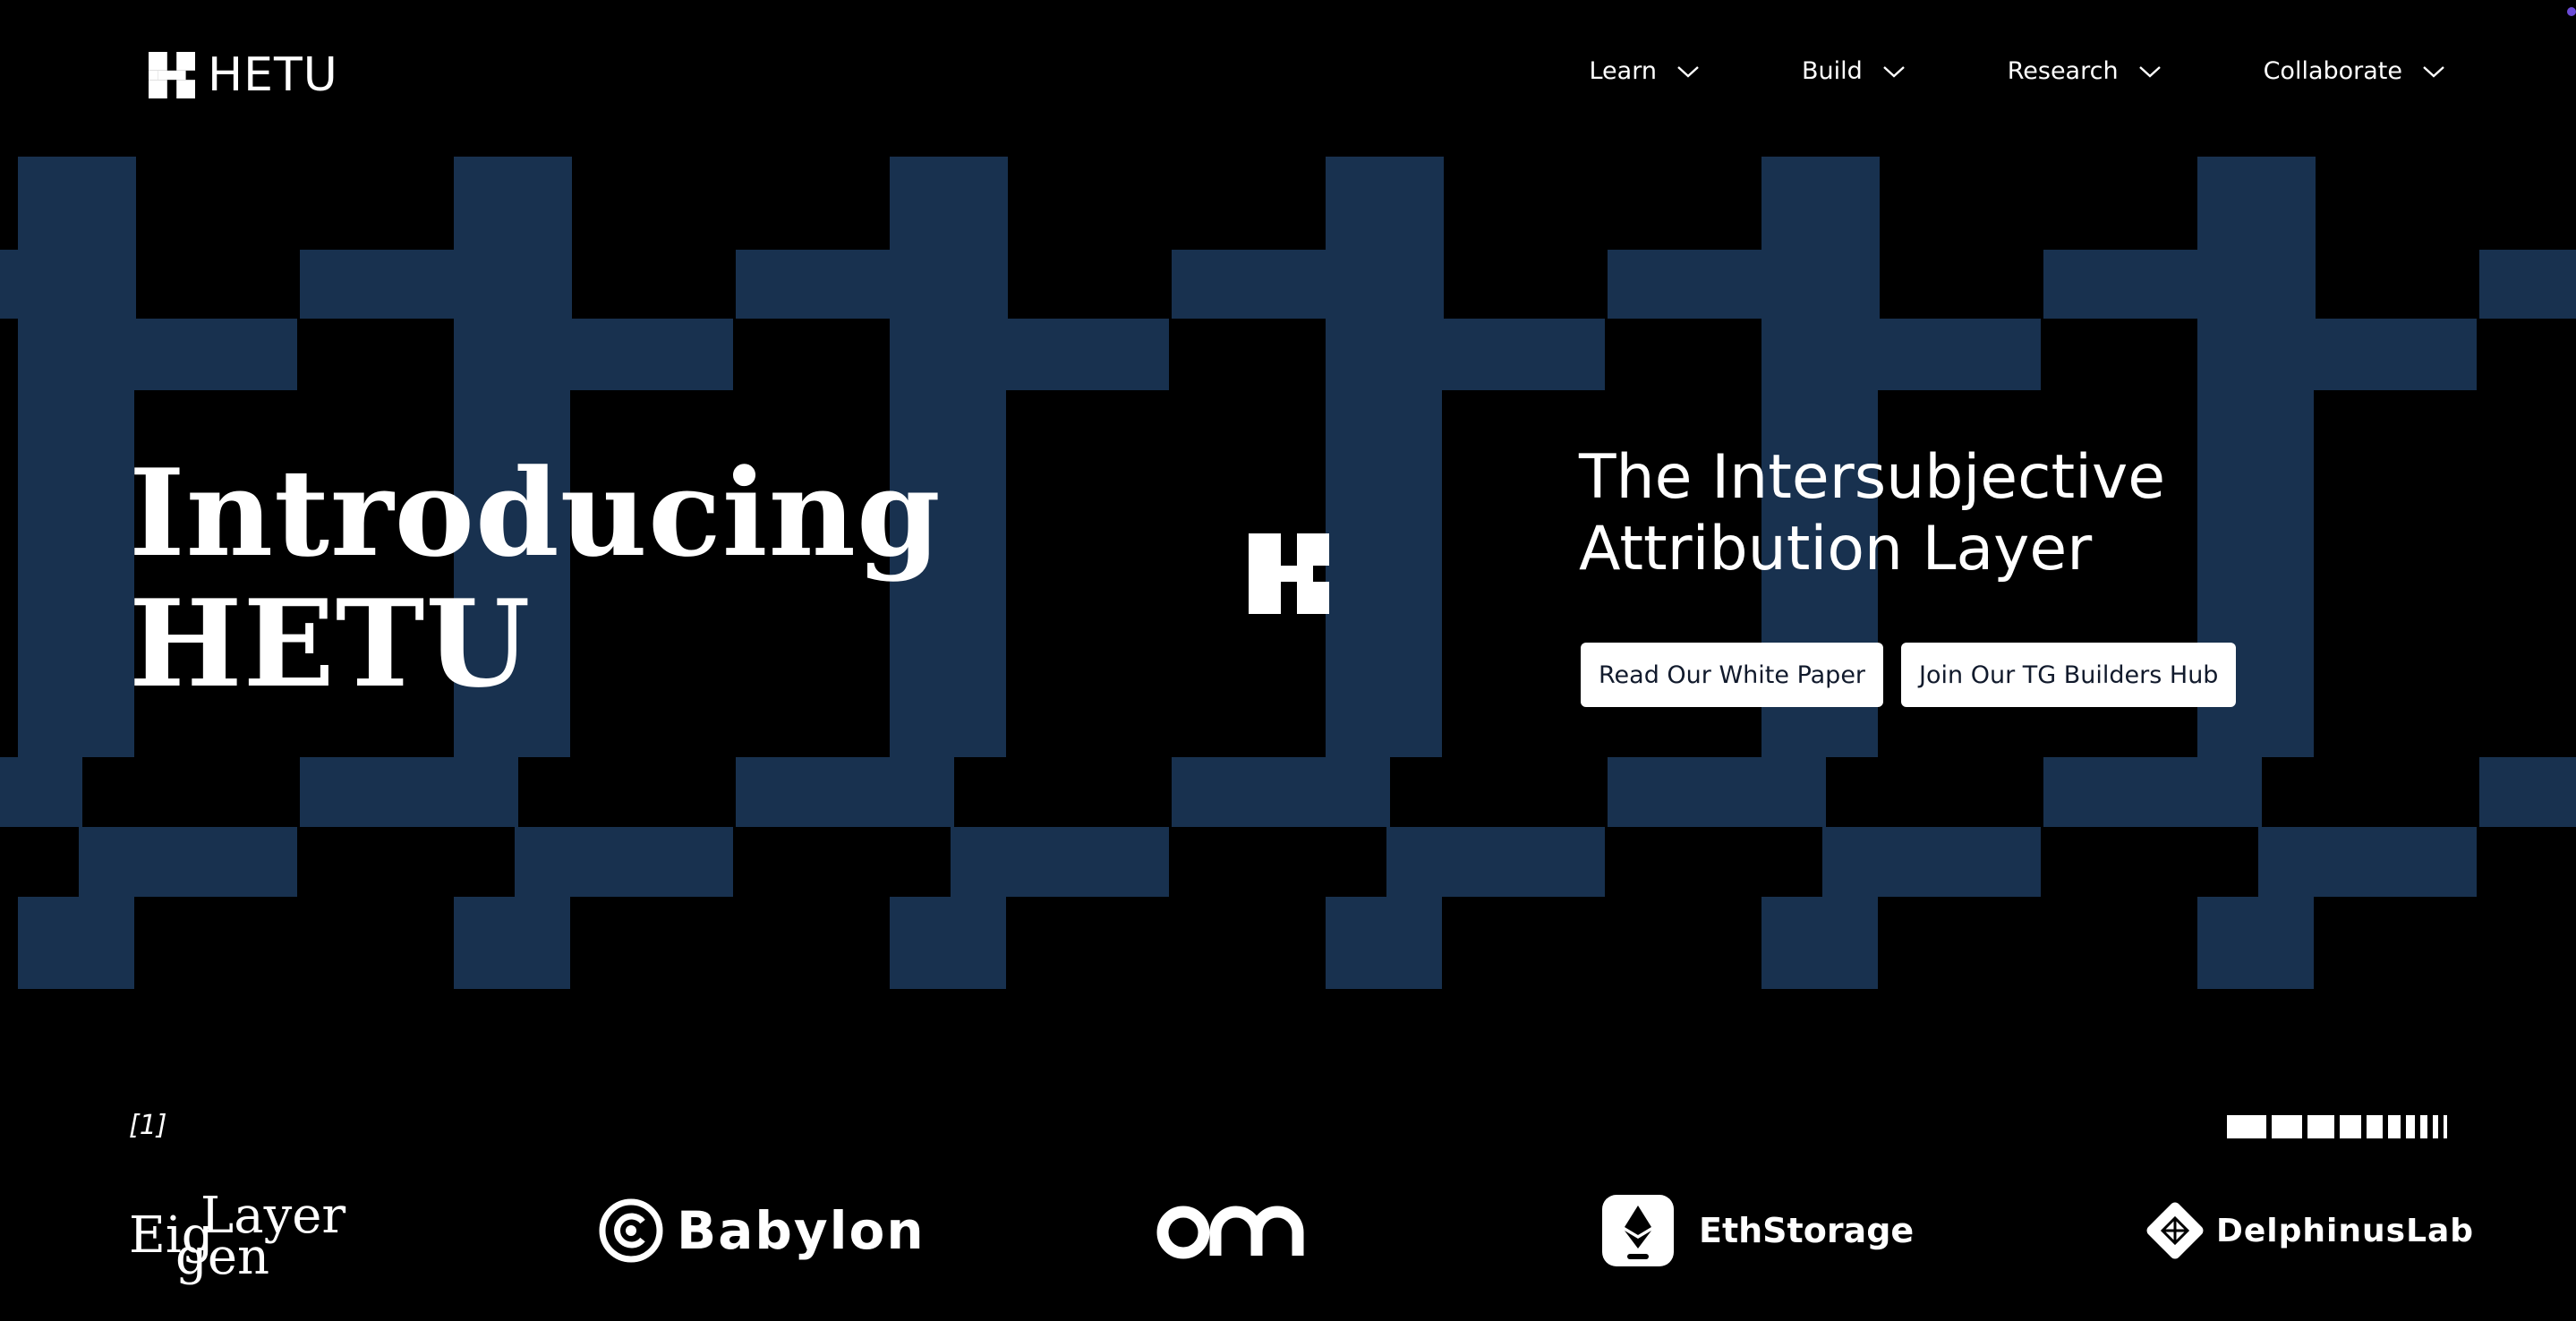 The width and height of the screenshot is (2576, 1321). What do you see at coordinates (273, 75) in the screenshot?
I see `brand-name: HETU` at bounding box center [273, 75].